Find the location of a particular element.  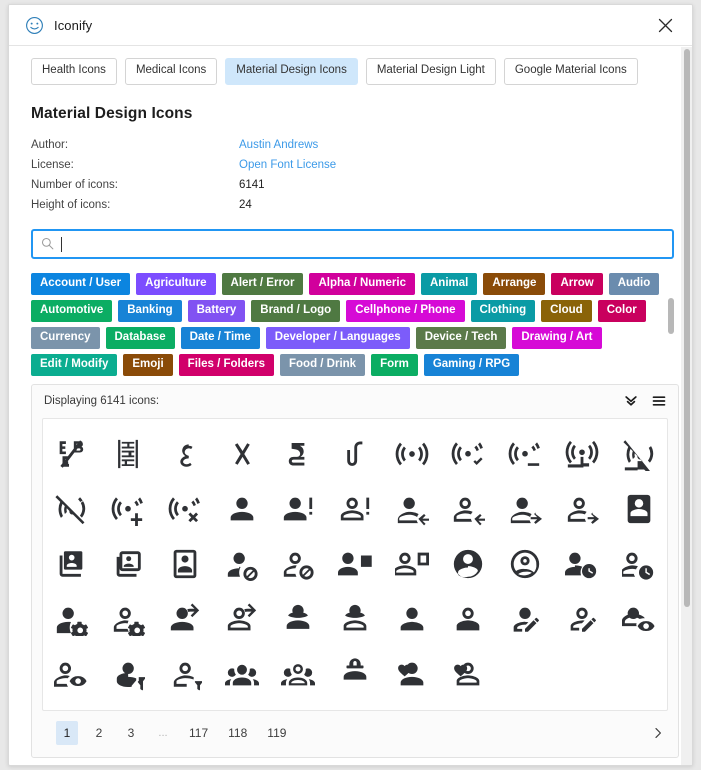

icon-account-cancel-outline is located at coordinates (298, 564).